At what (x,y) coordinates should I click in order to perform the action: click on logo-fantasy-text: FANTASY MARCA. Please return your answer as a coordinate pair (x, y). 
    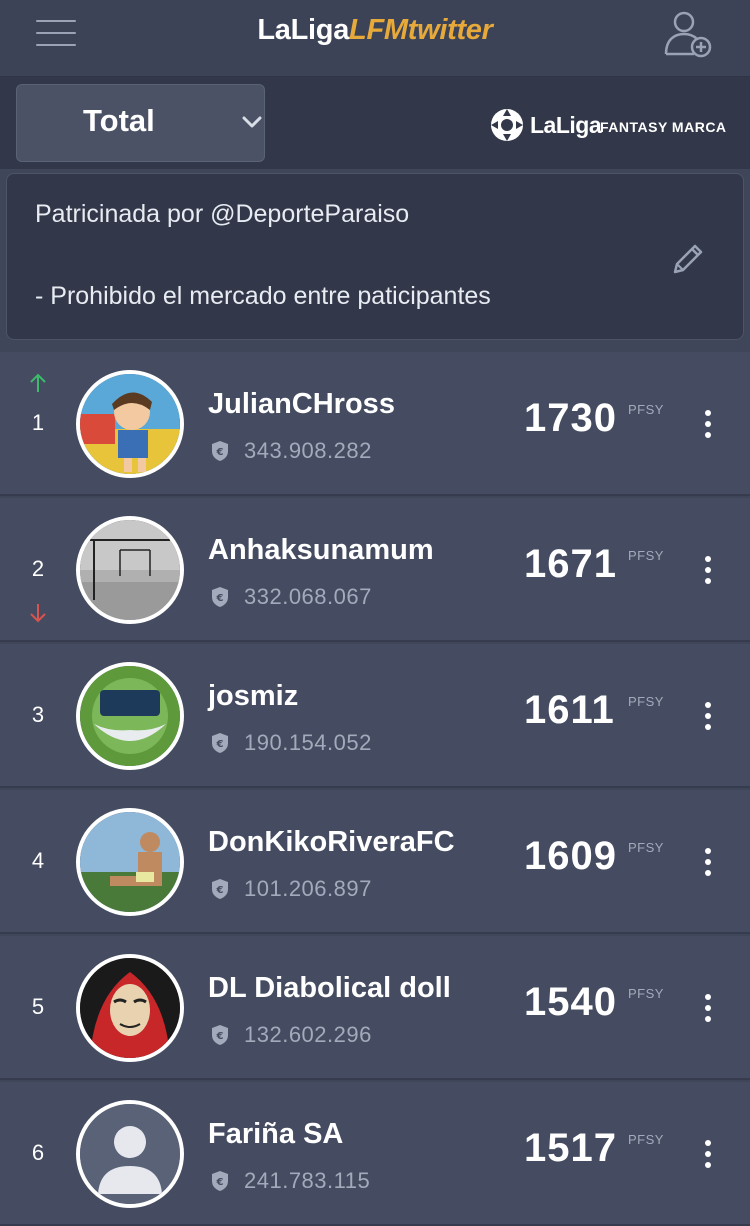
    Looking at the image, I should click on (663, 127).